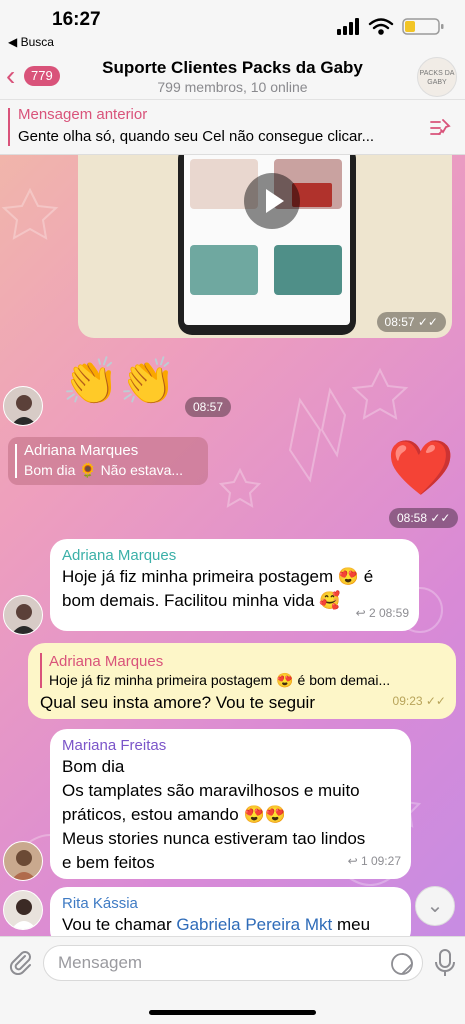 The height and width of the screenshot is (1024, 465). Describe the element at coordinates (423, 26) in the screenshot. I see `battery-icon` at that location.